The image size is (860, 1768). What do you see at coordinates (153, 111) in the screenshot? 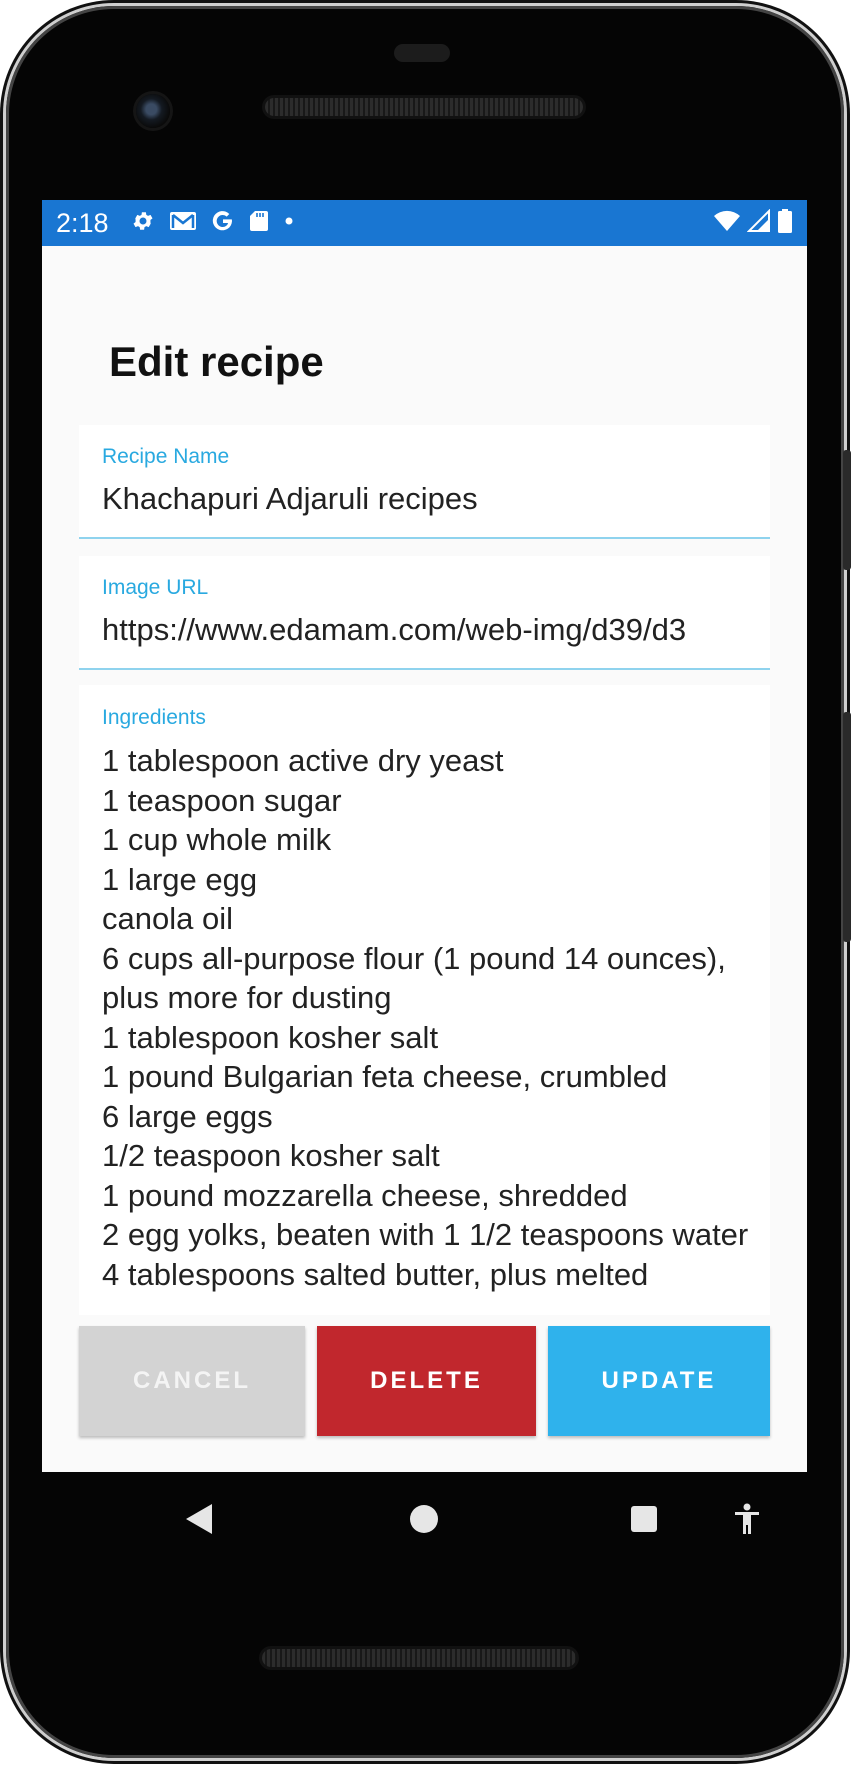
I see `front-camera` at bounding box center [153, 111].